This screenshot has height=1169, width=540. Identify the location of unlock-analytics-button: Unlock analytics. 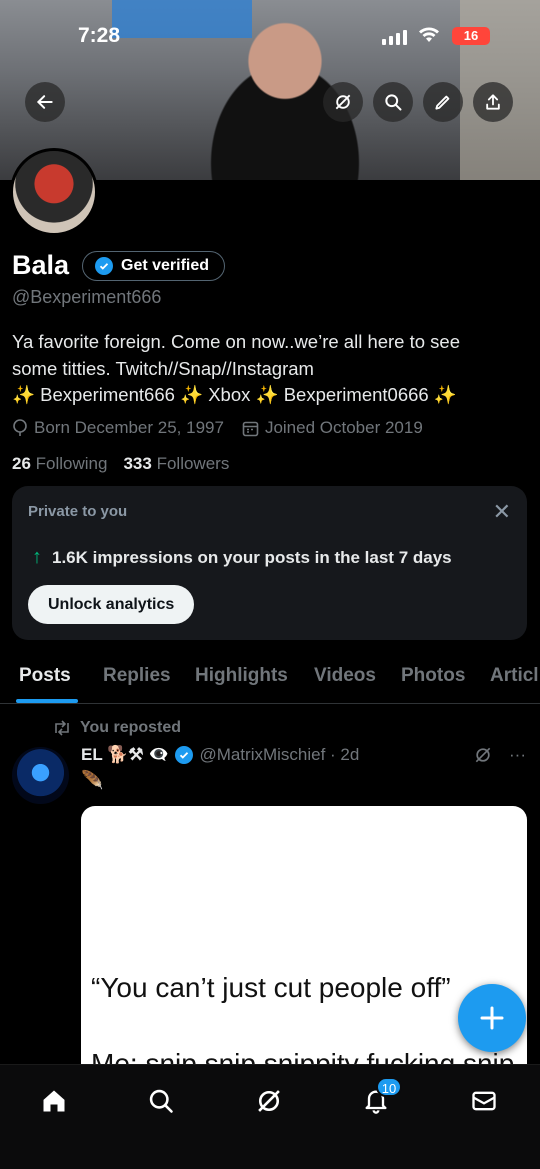
(111, 604).